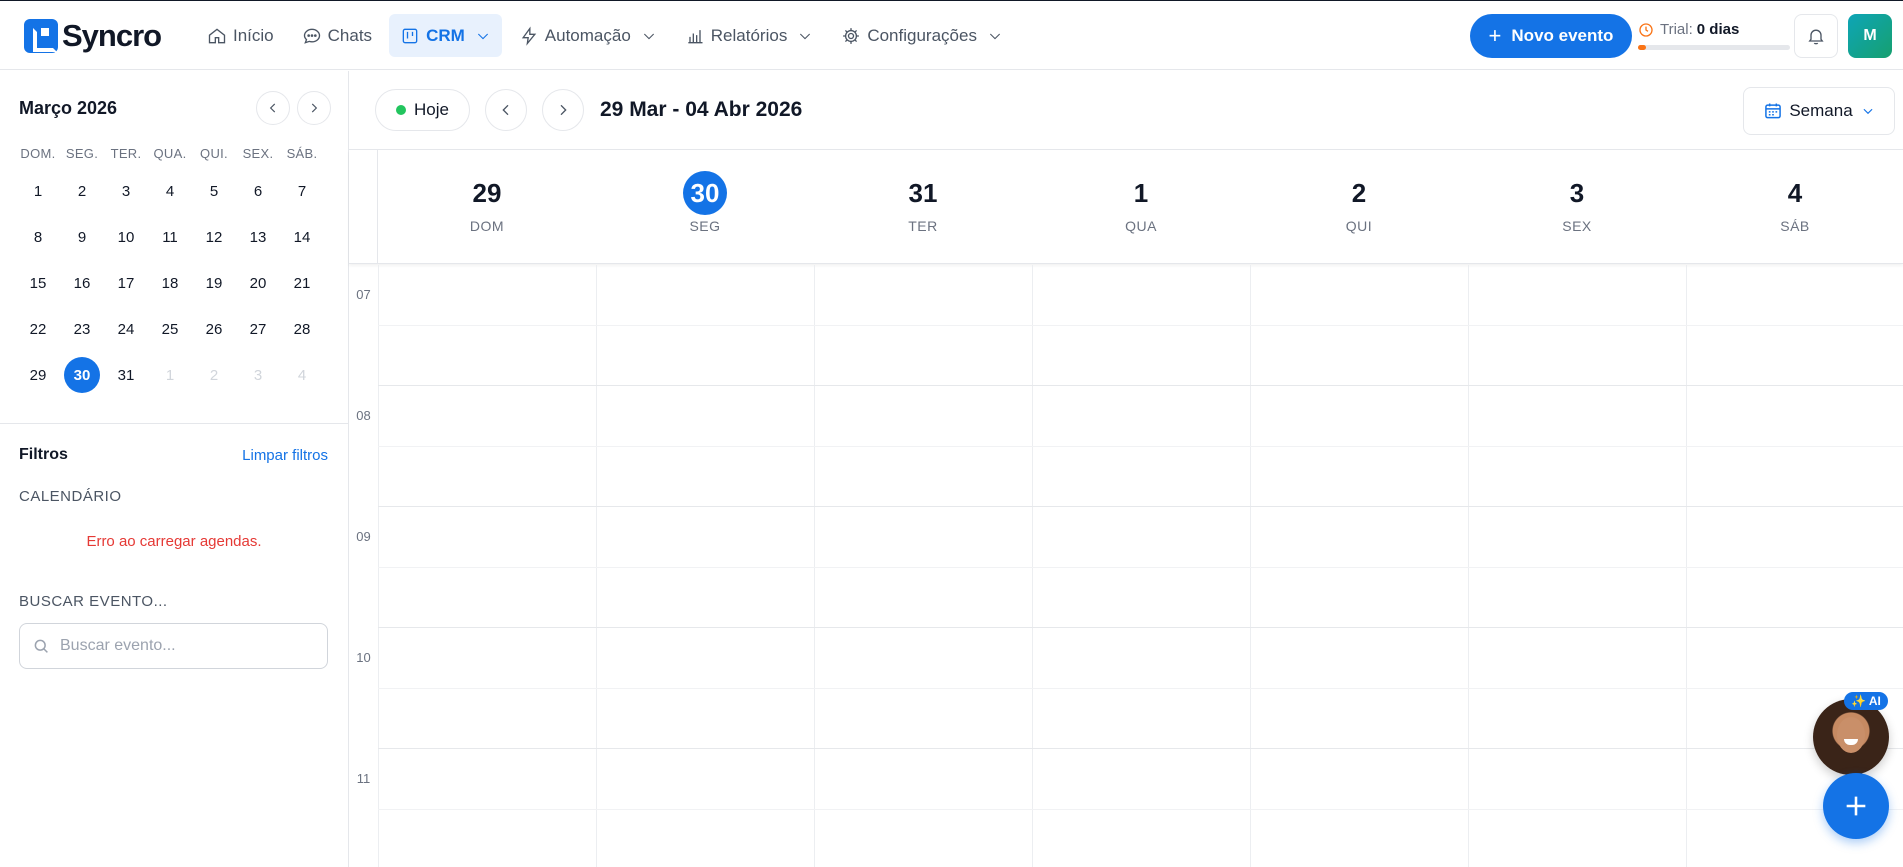 The image size is (1903, 867). I want to click on mini-calendar-day: 15, so click(38, 283).